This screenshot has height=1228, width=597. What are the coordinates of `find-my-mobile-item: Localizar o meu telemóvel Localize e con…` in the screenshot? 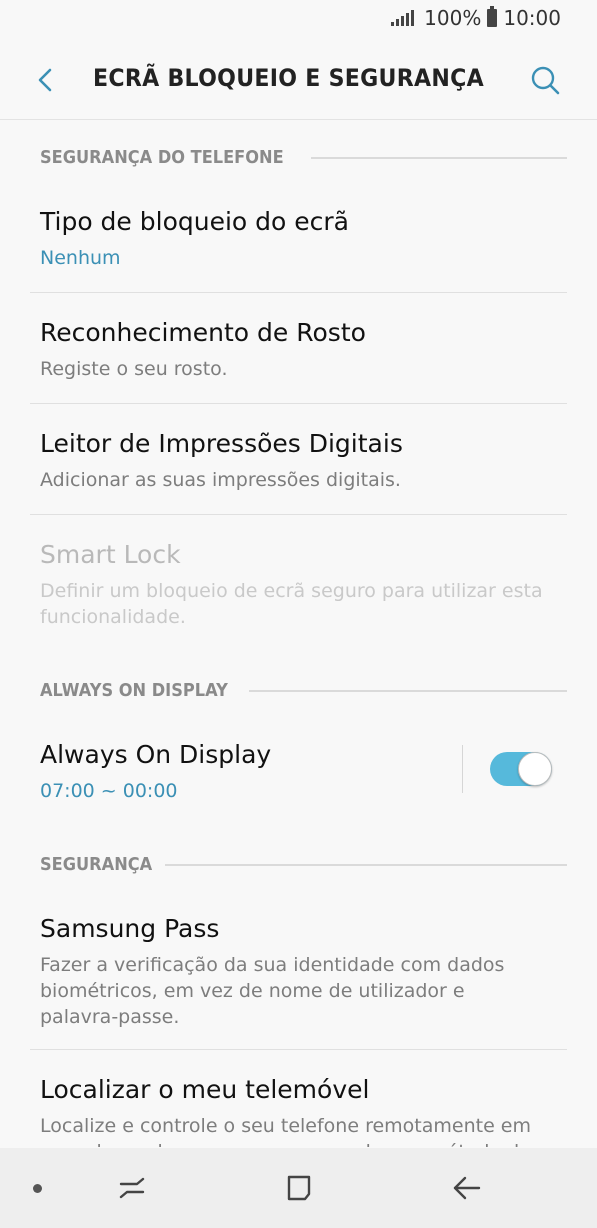 It's located at (298, 1104).